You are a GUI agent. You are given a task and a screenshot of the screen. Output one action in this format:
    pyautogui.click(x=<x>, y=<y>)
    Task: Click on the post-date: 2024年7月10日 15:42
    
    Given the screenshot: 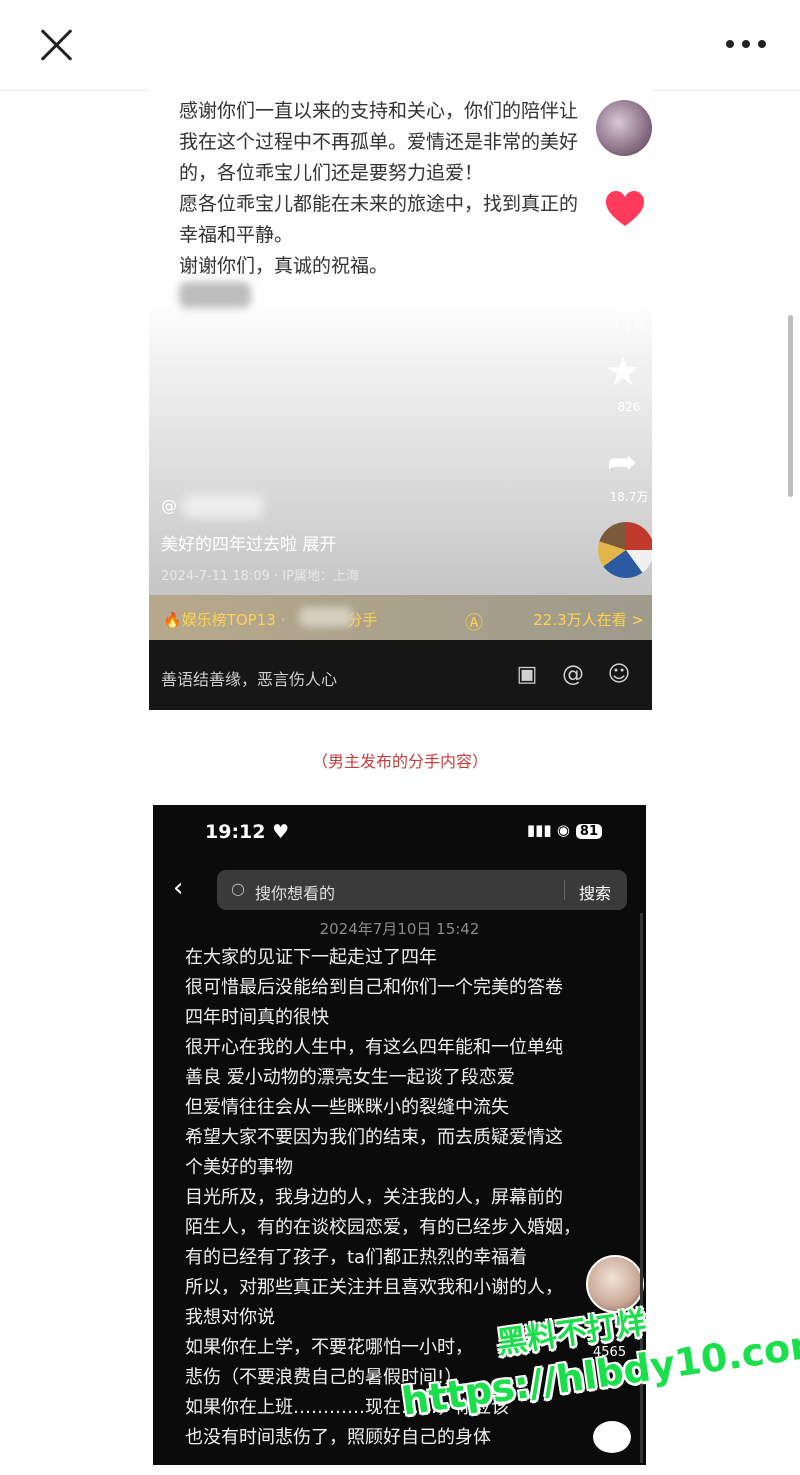 What is the action you would take?
    pyautogui.click(x=399, y=929)
    